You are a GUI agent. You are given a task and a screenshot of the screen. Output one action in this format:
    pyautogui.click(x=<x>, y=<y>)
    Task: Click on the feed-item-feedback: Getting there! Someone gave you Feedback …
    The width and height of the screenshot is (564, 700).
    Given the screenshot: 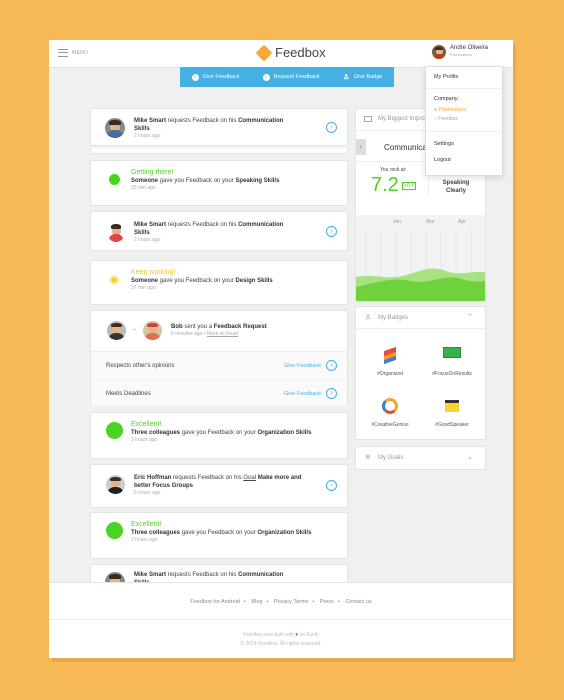 What is the action you would take?
    pyautogui.click(x=219, y=183)
    